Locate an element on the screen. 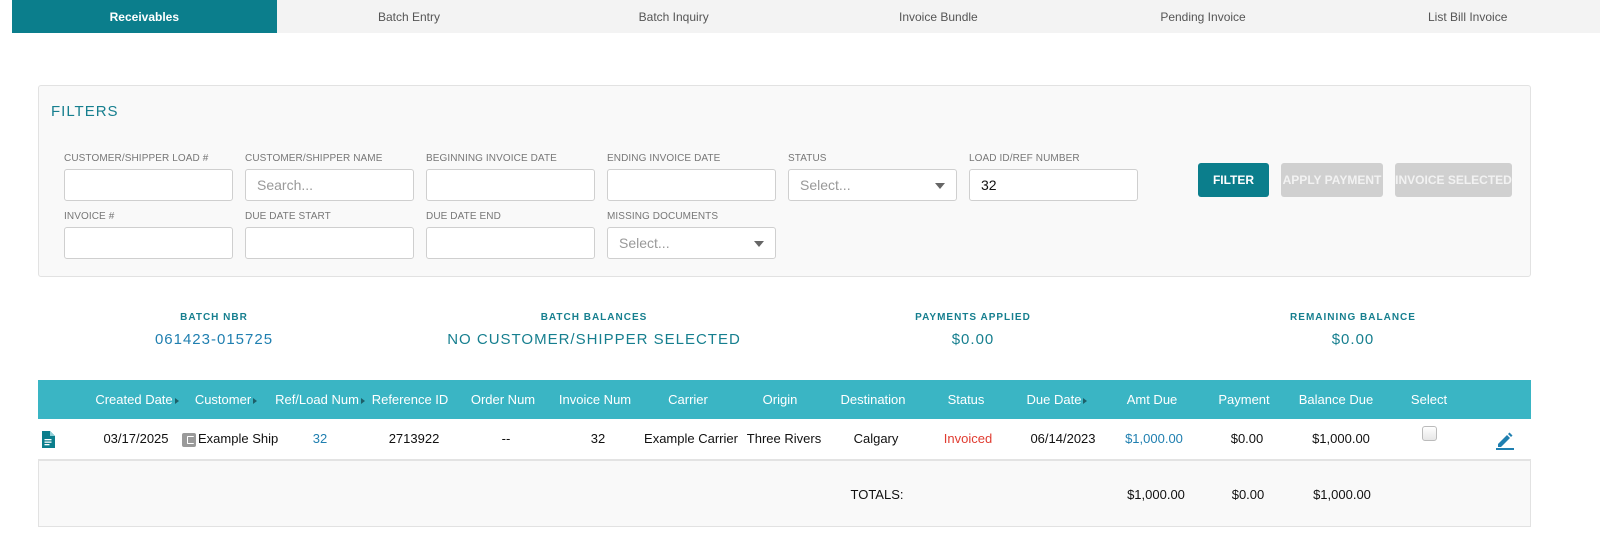 Image resolution: width=1600 pixels, height=548 pixels. col-destination: Destination is located at coordinates (873, 399).